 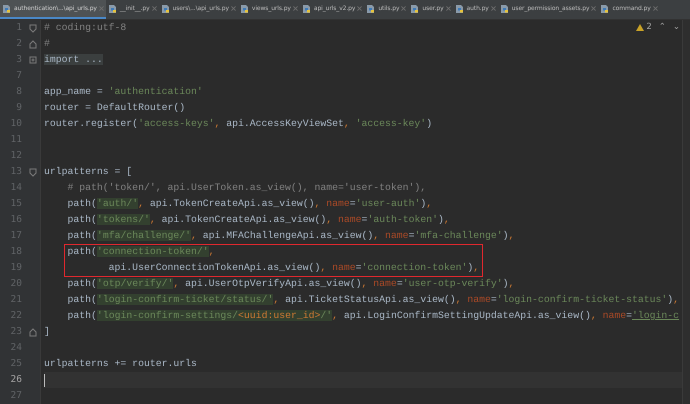 I want to click on code-line: app_name = 'authentication', so click(x=123, y=92).